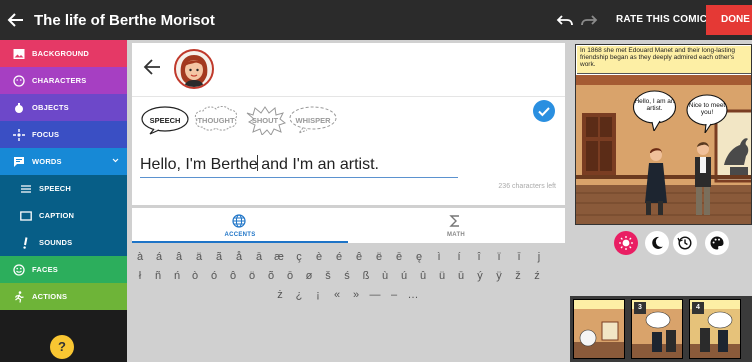  I want to click on sidebar-item-characters: CHARACTERS, so click(63, 80).